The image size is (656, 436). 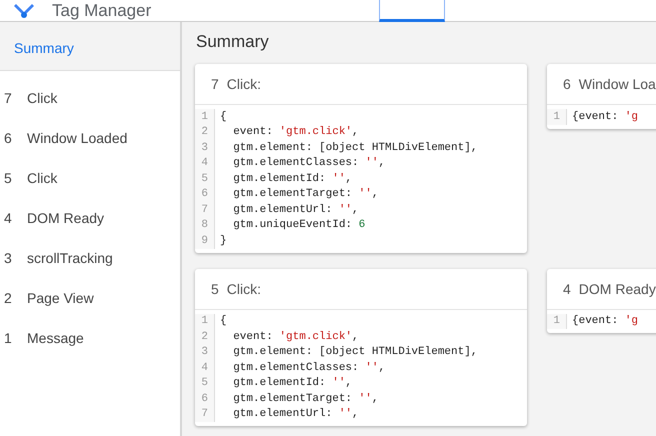 I want to click on event-title: Window Loa, so click(x=617, y=84).